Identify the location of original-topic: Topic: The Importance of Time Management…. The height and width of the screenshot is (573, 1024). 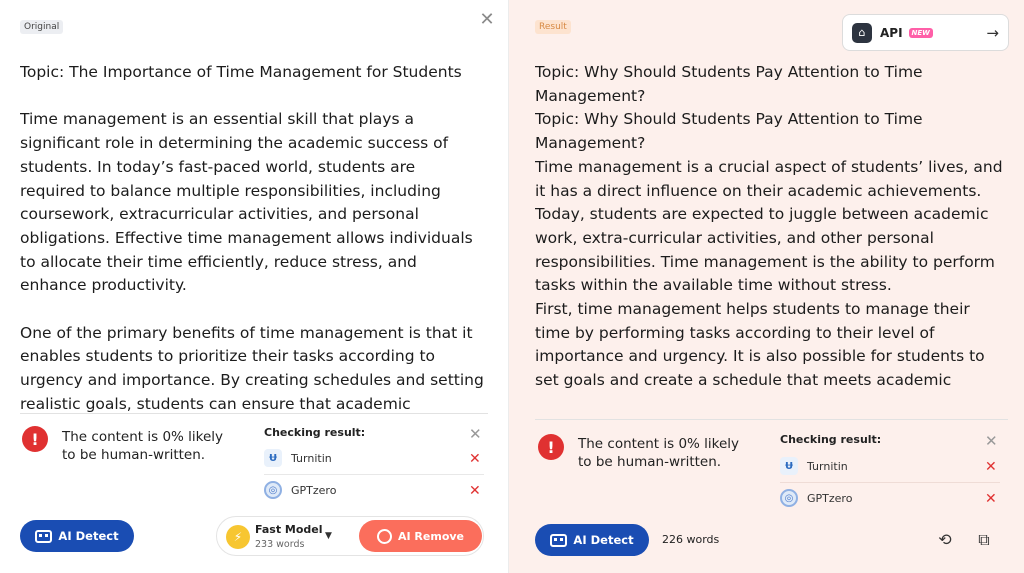
(241, 72).